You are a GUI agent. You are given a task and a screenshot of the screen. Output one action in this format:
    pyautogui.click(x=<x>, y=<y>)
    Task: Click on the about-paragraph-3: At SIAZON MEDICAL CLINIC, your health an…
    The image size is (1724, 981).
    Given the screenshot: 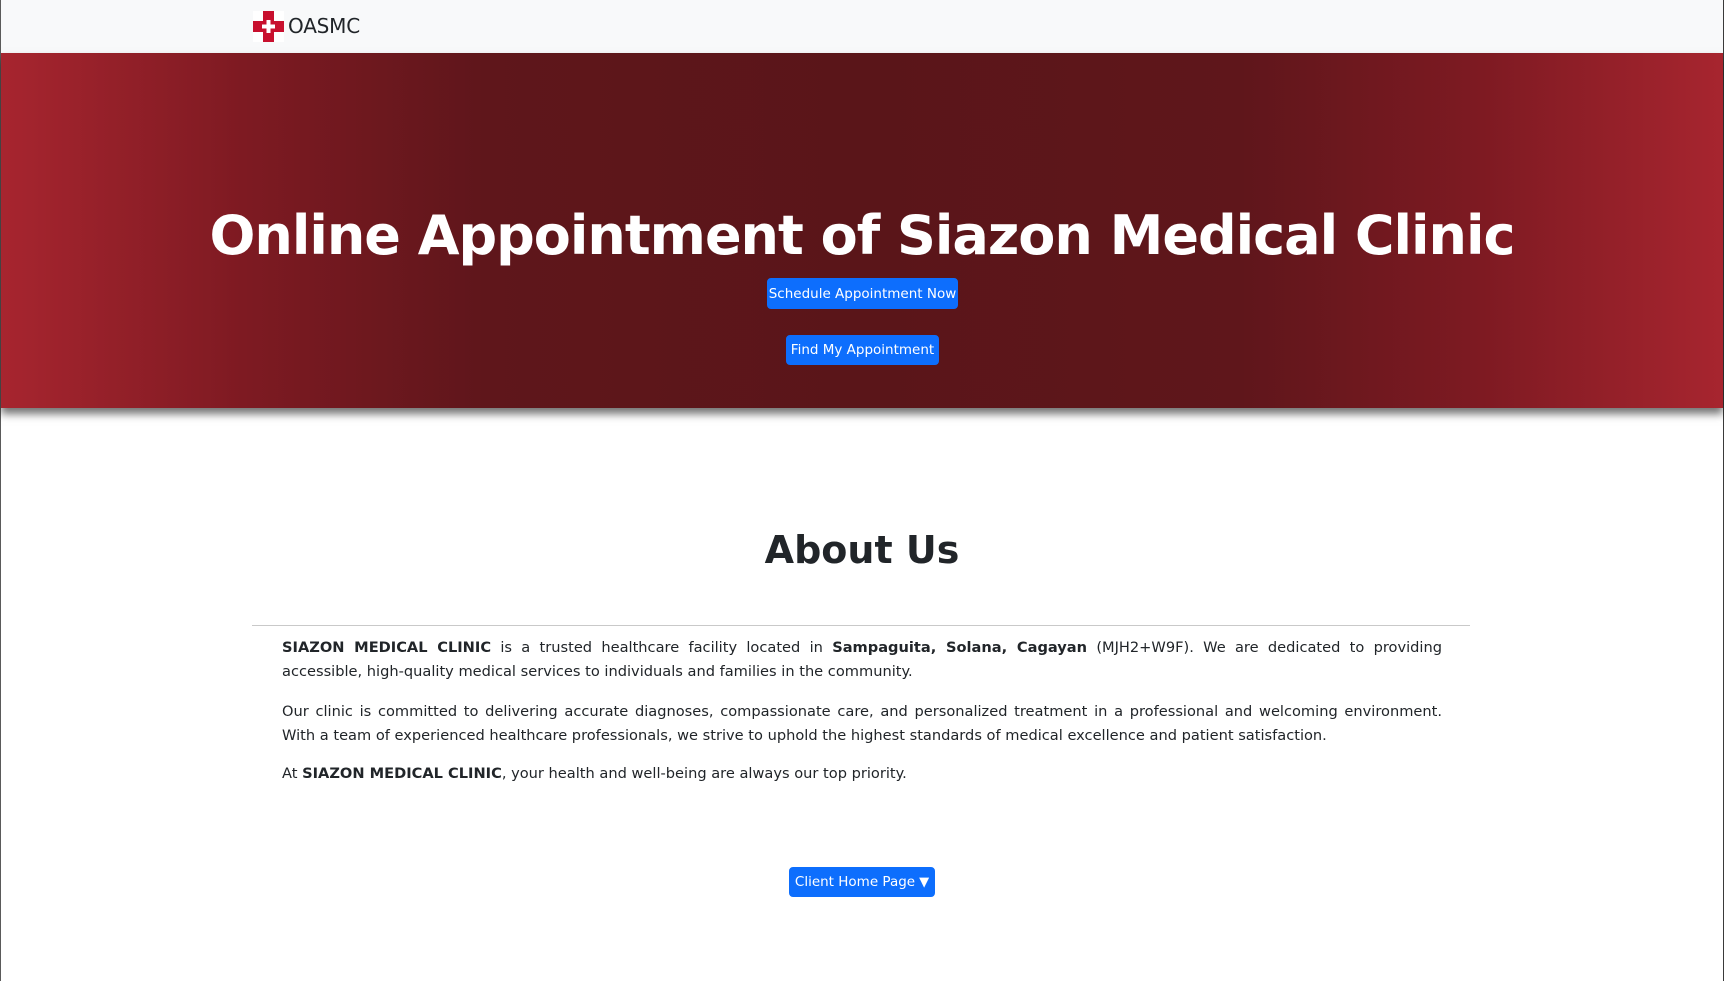 What is the action you would take?
    pyautogui.click(x=862, y=774)
    